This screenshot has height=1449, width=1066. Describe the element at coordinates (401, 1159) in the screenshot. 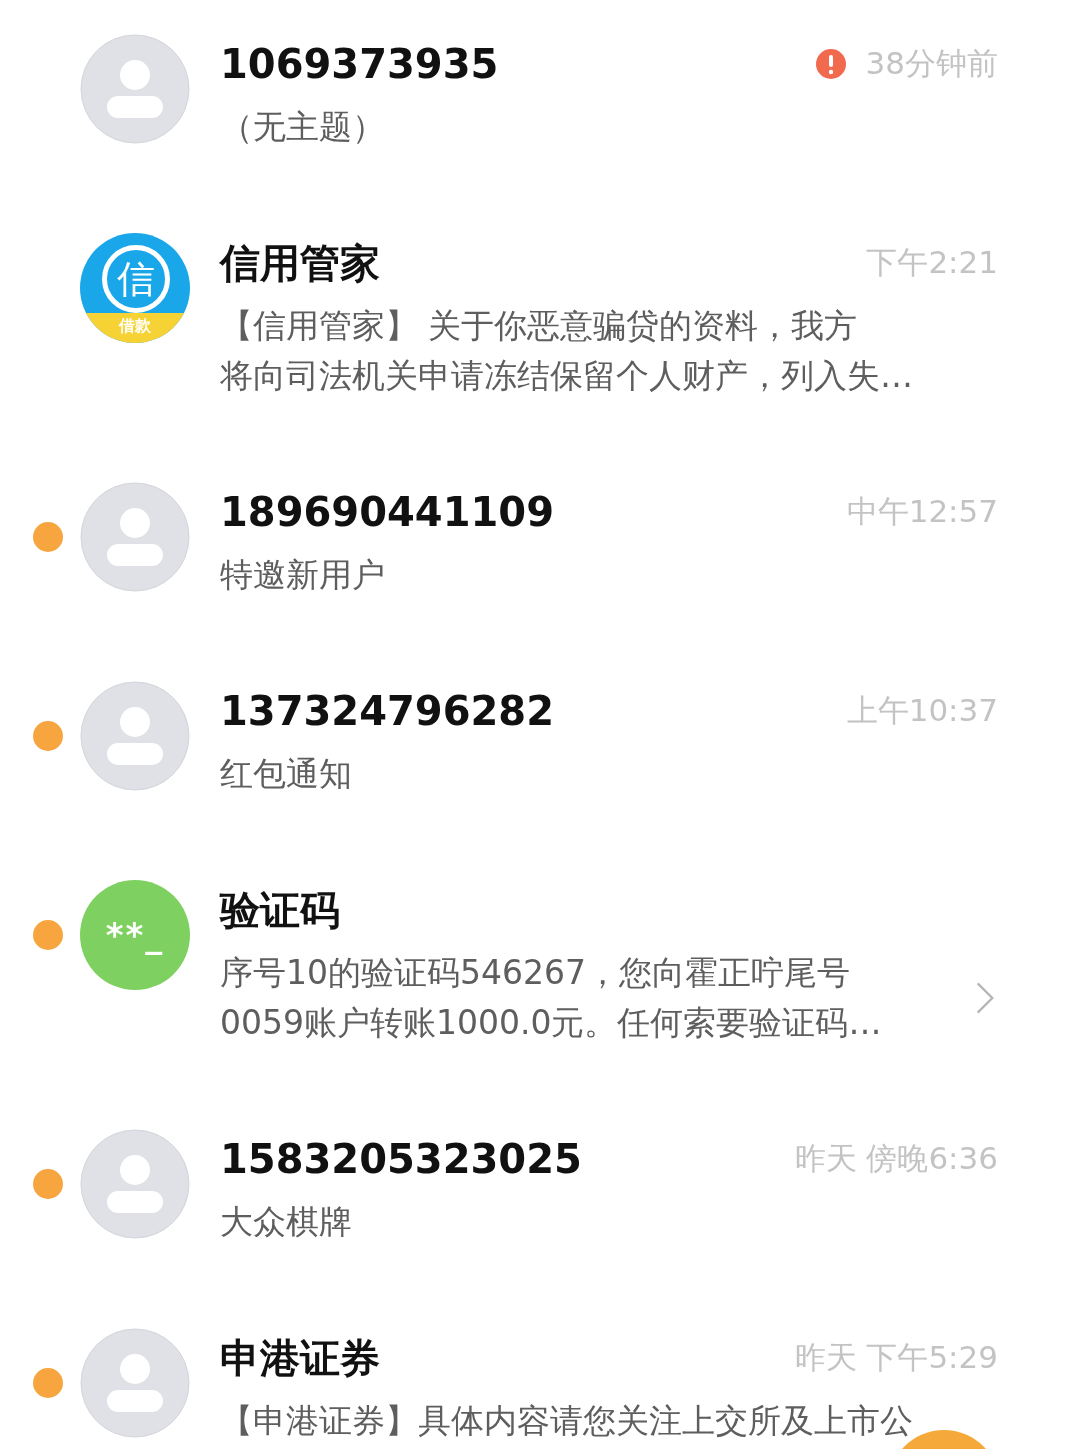

I see `contact-name: 1583205323025` at that location.